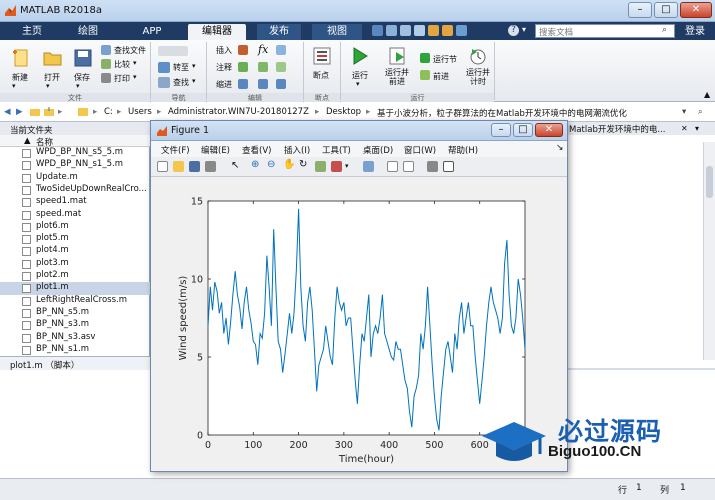 The width and height of the screenshot is (715, 500). I want to click on open-file-icon, so click(178, 166).